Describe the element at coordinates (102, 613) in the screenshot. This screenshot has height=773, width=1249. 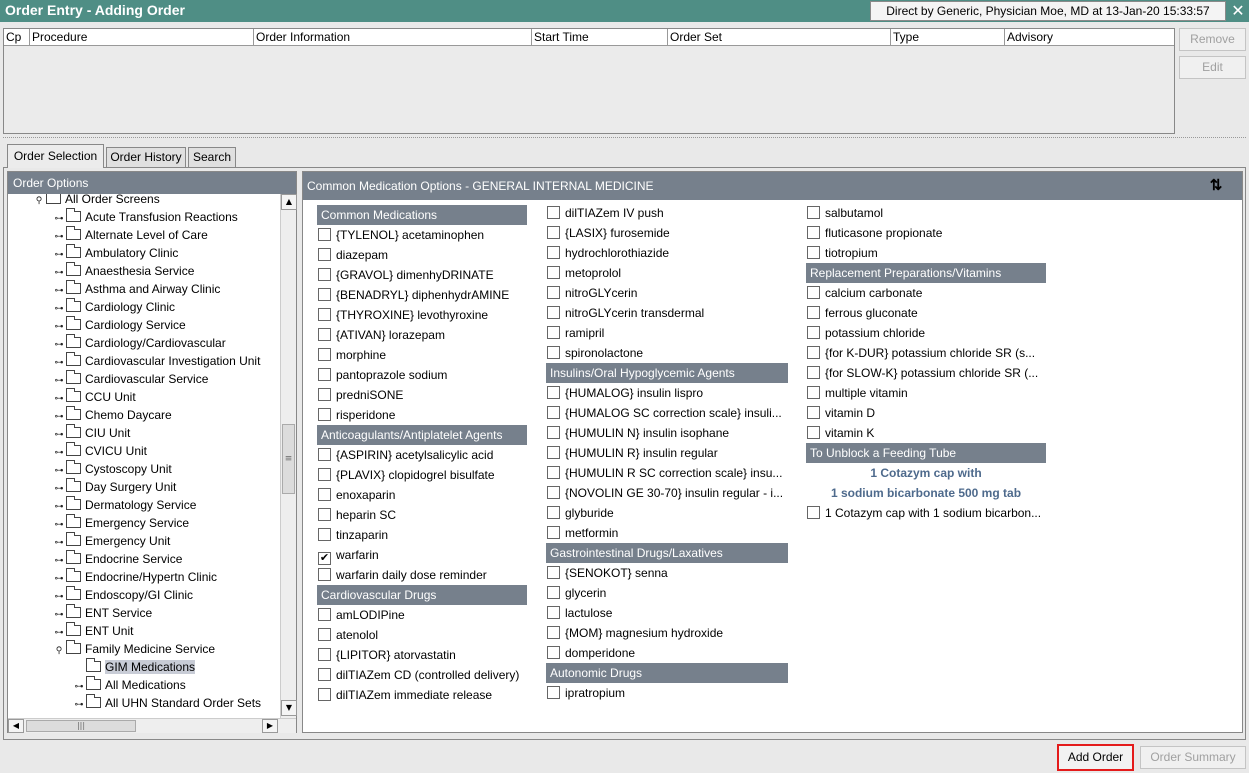
I see `tree-node: ⊶ ENT Service` at that location.